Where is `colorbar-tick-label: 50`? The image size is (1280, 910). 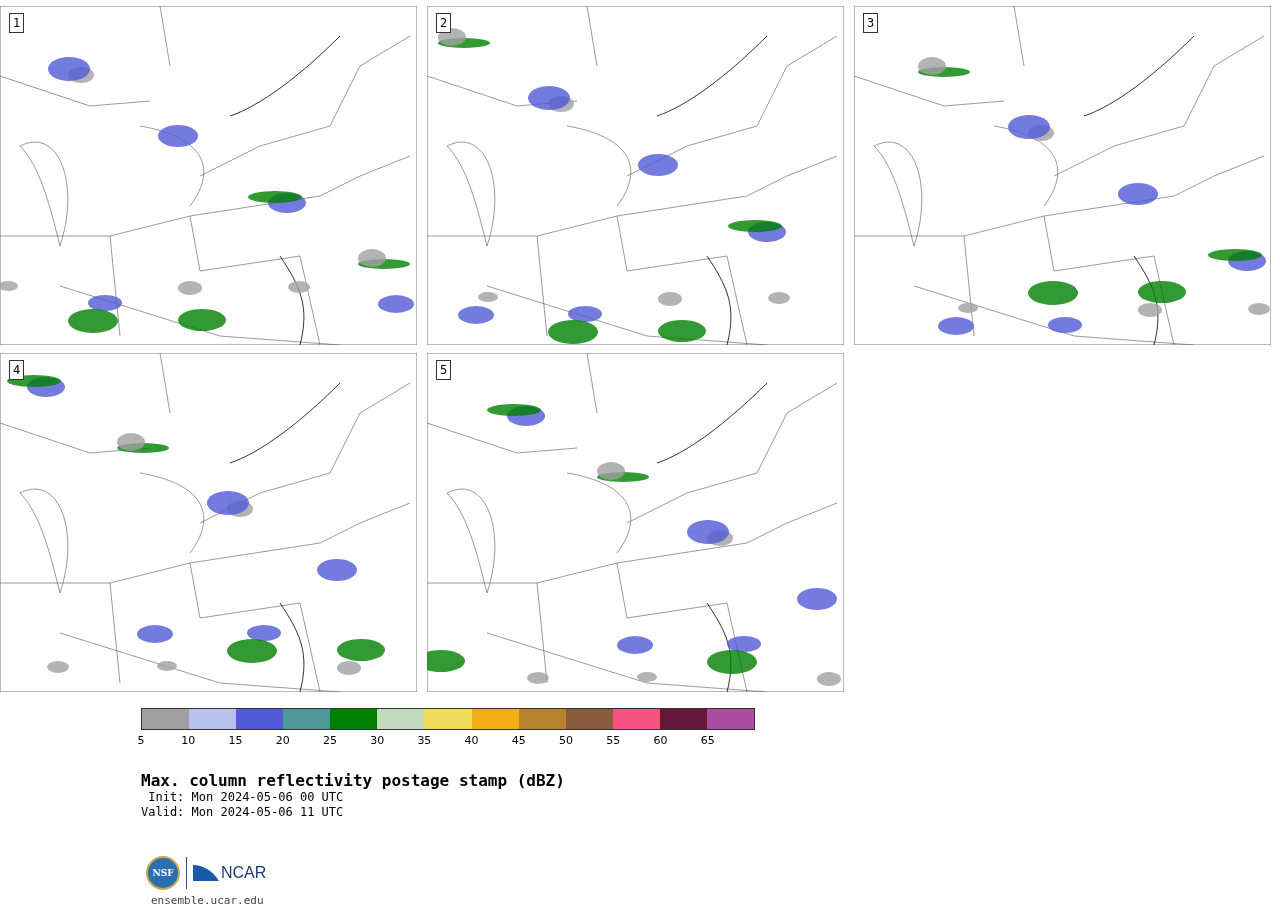 colorbar-tick-label: 50 is located at coordinates (566, 740).